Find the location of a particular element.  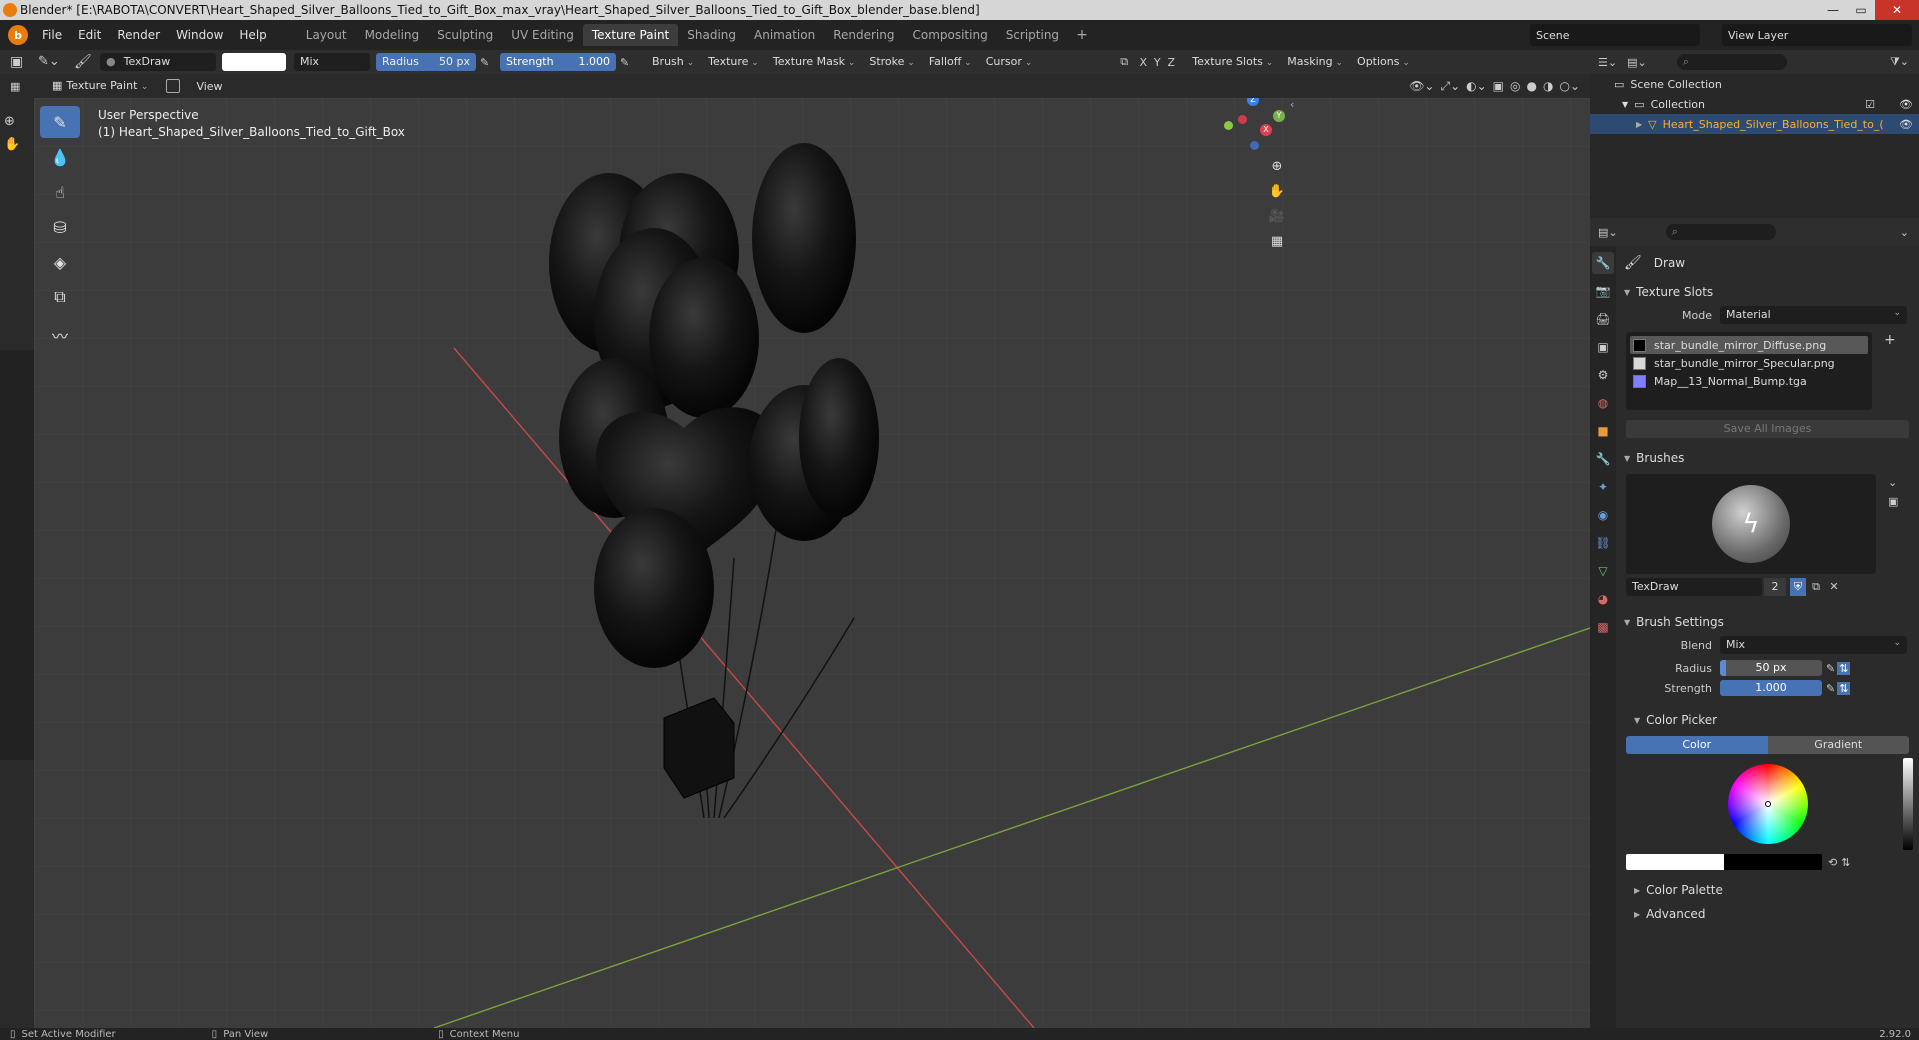

cursor-menu: Cursor is located at coordinates (1009, 62).